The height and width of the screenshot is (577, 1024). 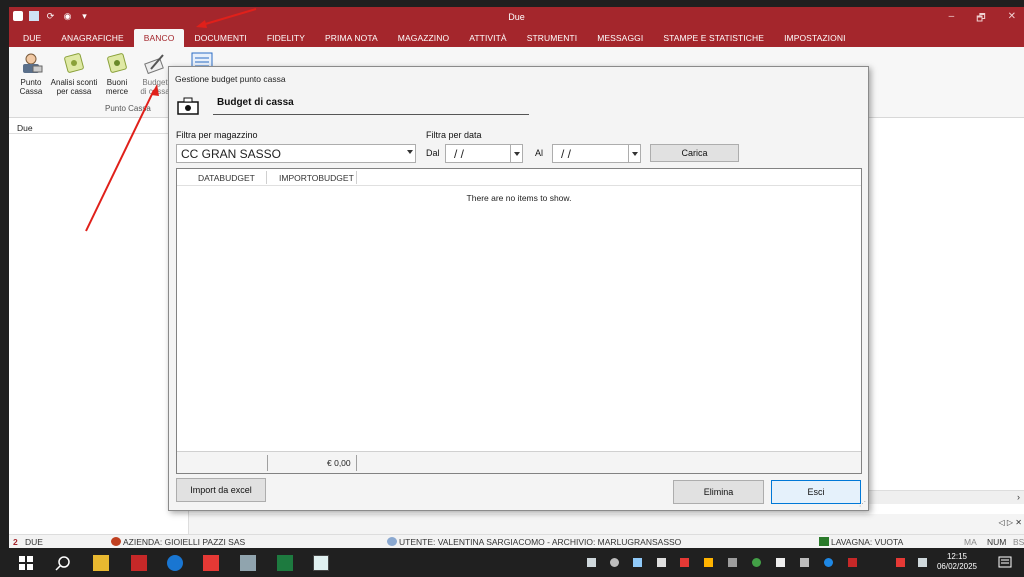 I want to click on tray-window-icon, so click(x=661, y=562).